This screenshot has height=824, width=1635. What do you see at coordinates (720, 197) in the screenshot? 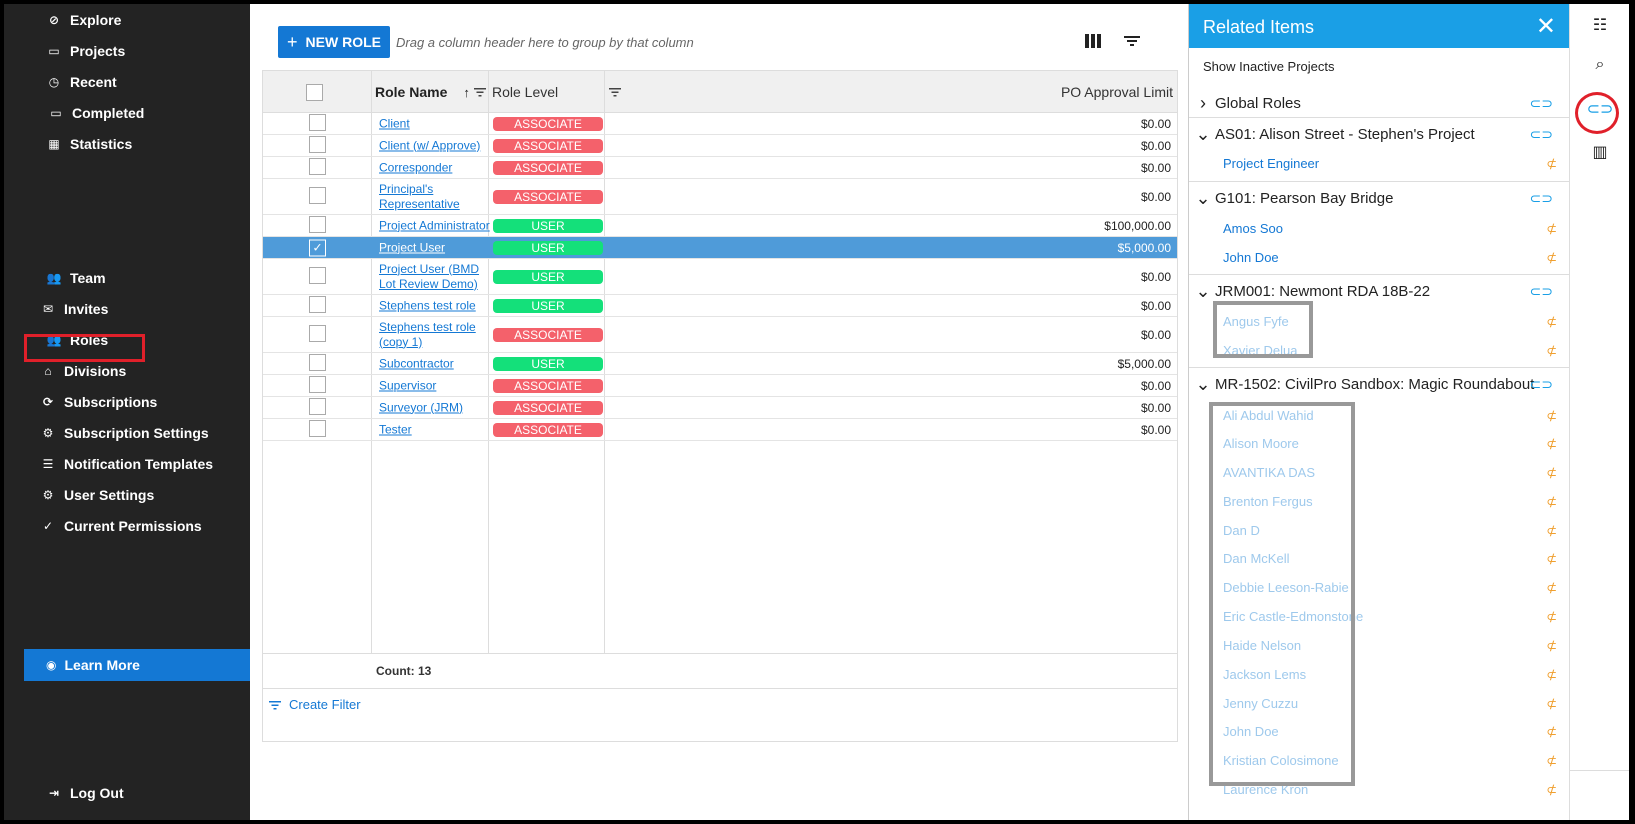
I see `table-row: Principal's Representative ASSOCIATE $0.00` at bounding box center [720, 197].